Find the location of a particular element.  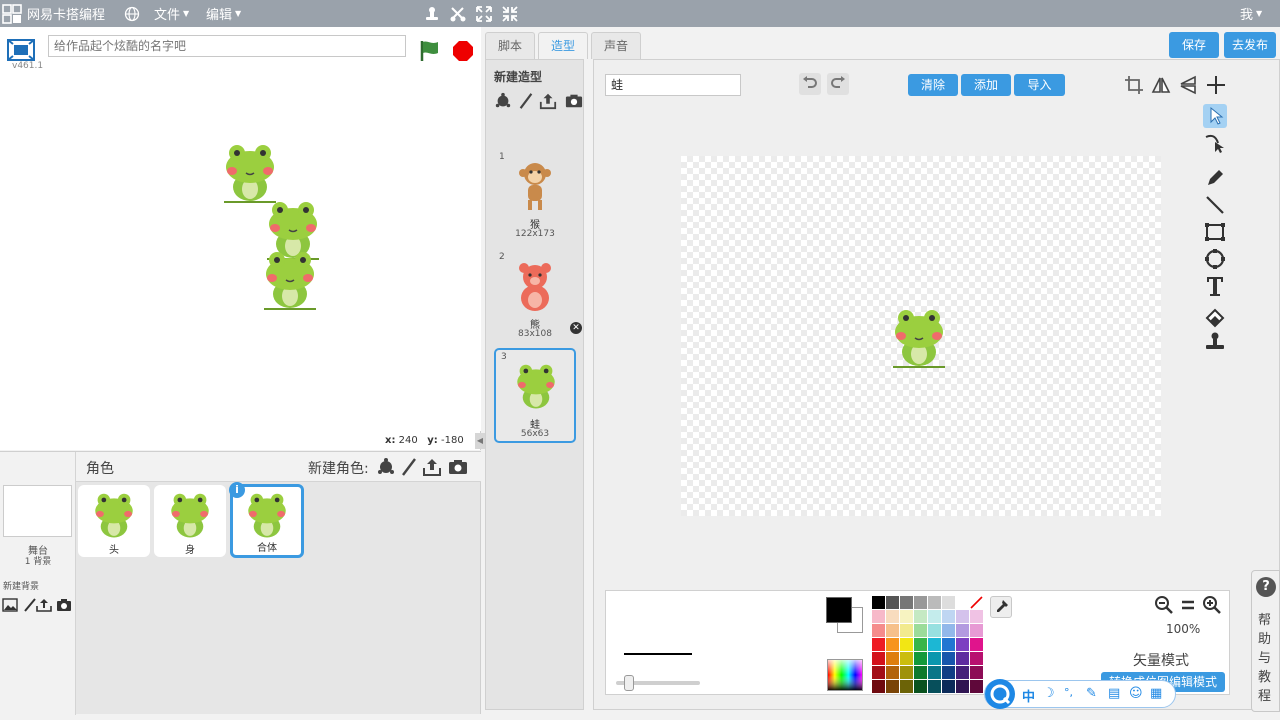

paint-sprite-icon is located at coordinates (409, 467).